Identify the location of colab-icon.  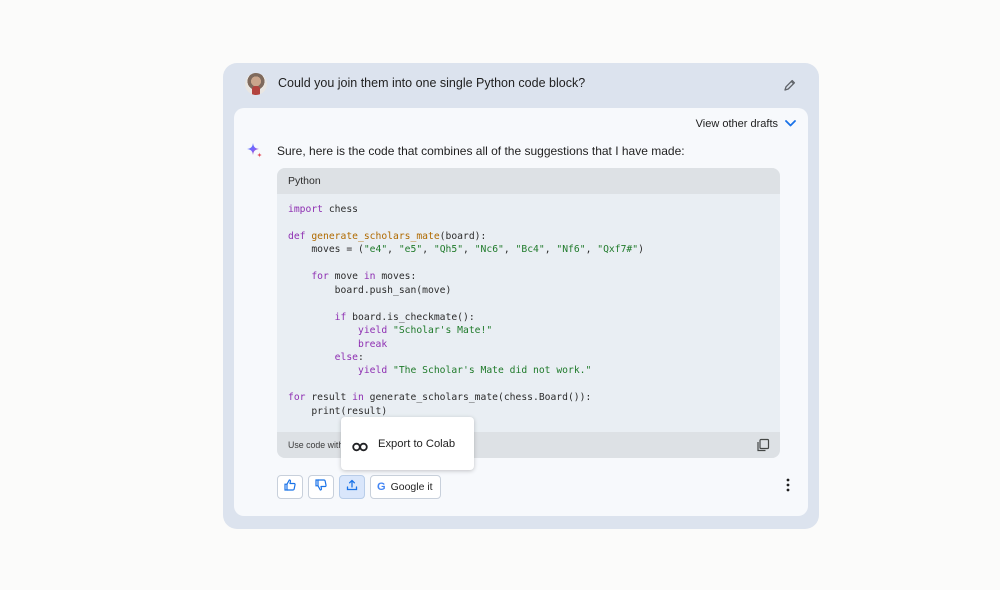
(360, 445).